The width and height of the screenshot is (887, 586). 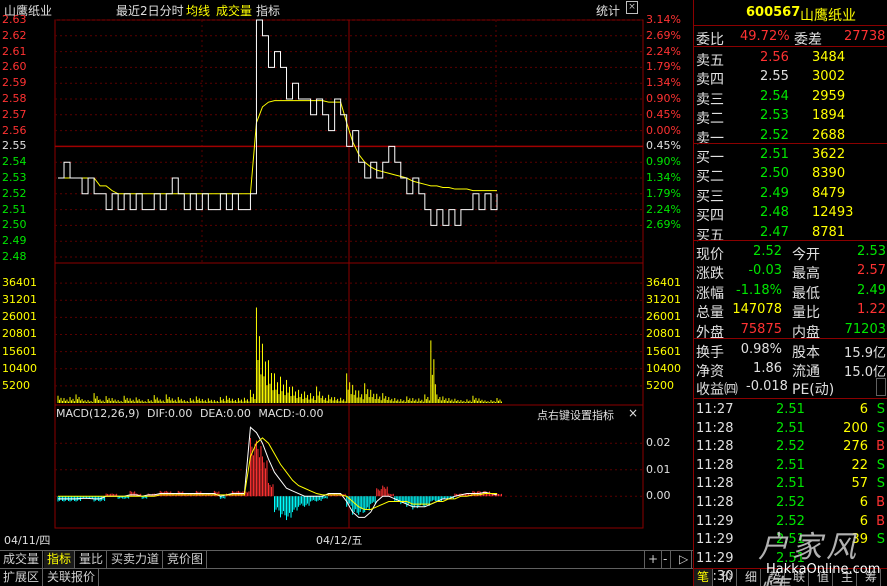 I want to click on eps-row: 收益㈣ -0.018 PE(动), so click(x=790, y=387).